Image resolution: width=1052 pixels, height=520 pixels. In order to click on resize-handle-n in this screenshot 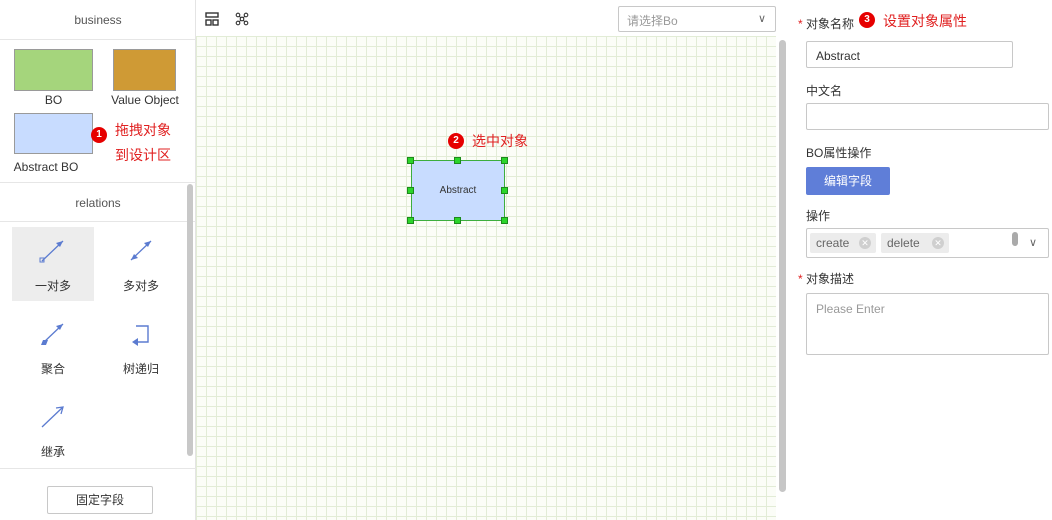, I will do `click(457, 160)`.